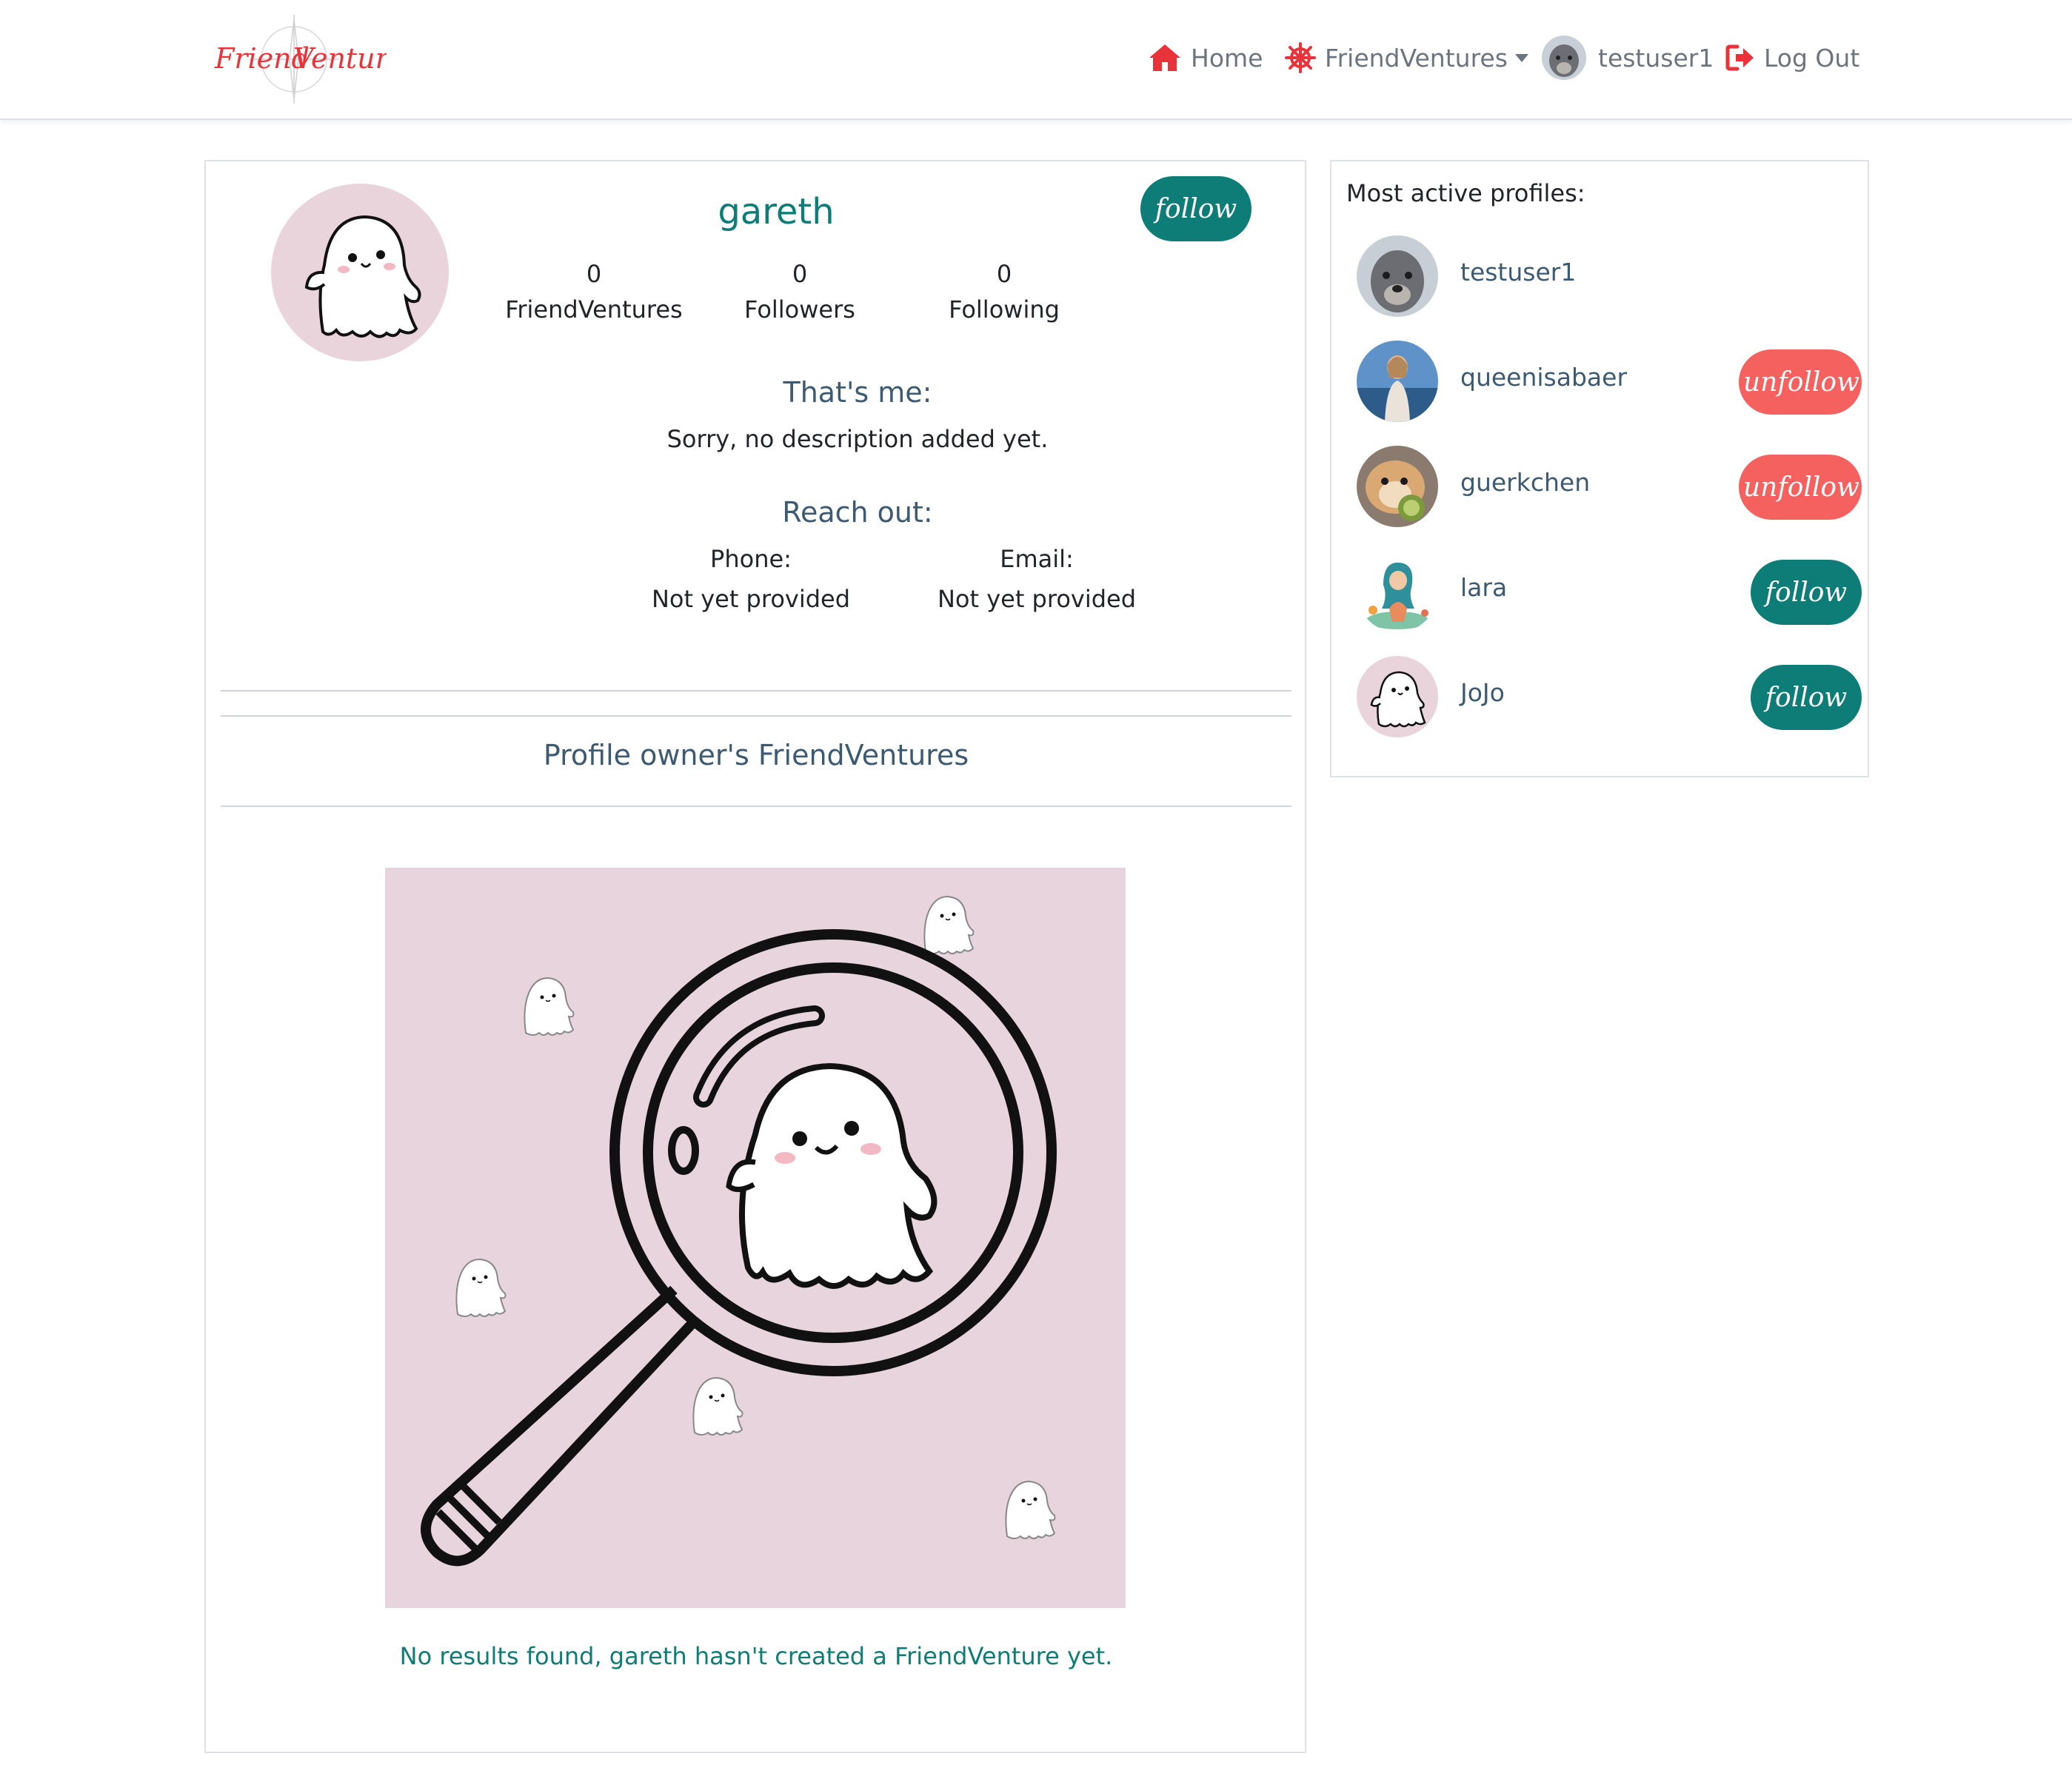 This screenshot has width=2072, height=1765. Describe the element at coordinates (1004, 291) in the screenshot. I see `stat-following: 0 Following` at that location.